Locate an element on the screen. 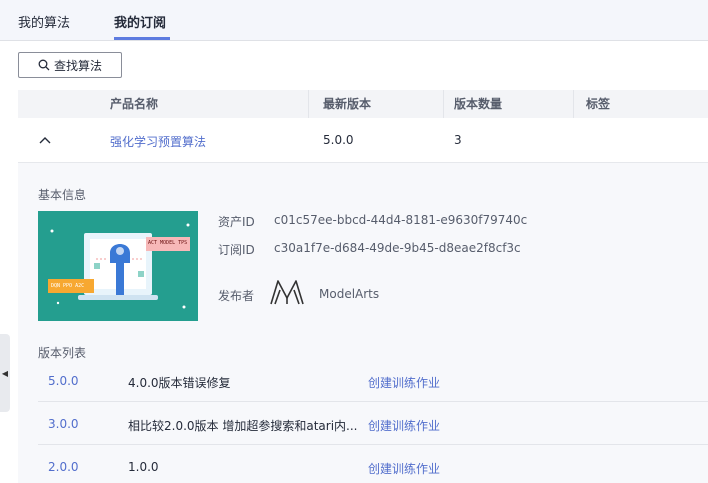 The height and width of the screenshot is (483, 708). tab-my-subscriptions: 我的订阅 is located at coordinates (140, 21).